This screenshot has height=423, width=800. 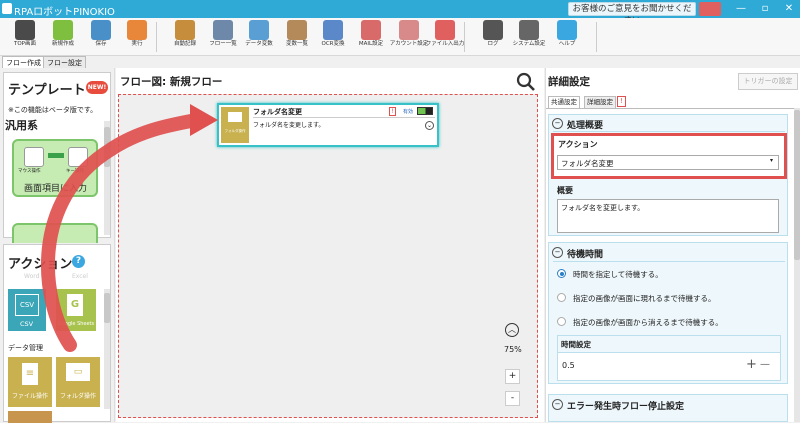 I want to click on toolbar-button-robot: TOP画面, so click(x=25, y=38).